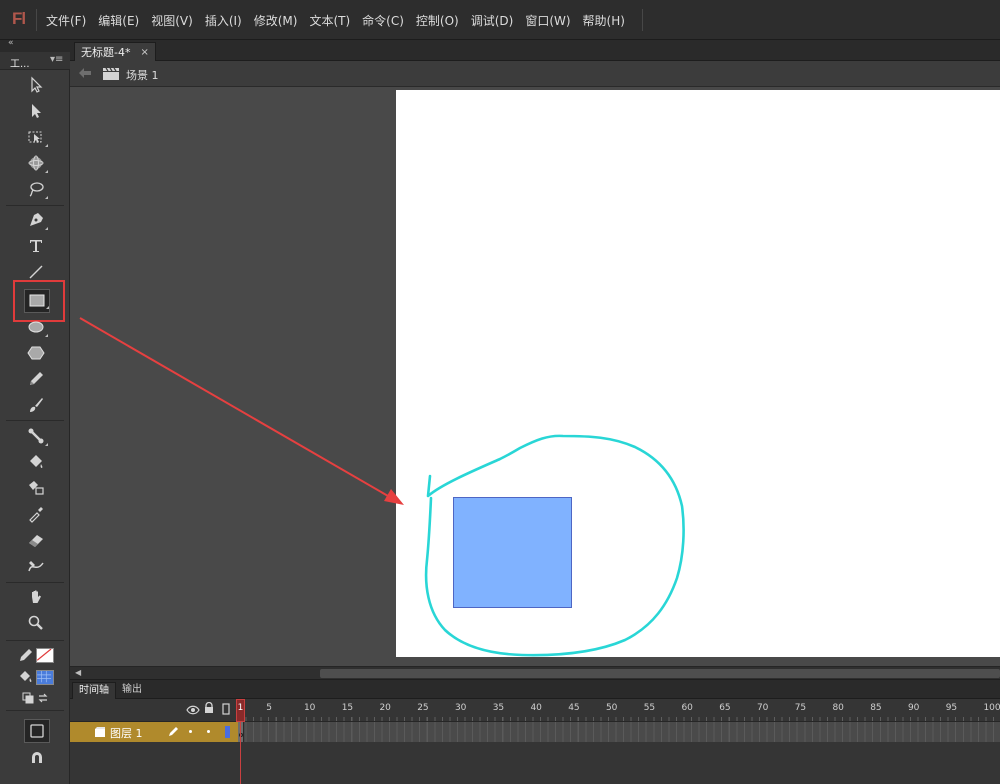 This screenshot has width=1000, height=784. What do you see at coordinates (118, 20) in the screenshot?
I see `menu-item: 编辑(E)` at bounding box center [118, 20].